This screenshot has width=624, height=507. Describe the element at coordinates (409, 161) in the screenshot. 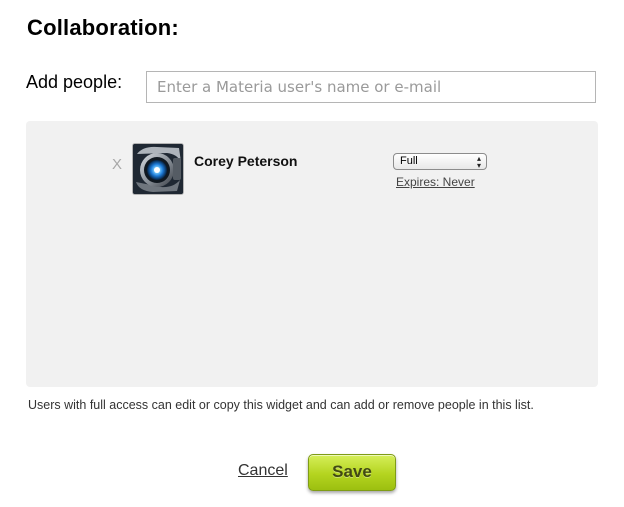

I see `access-level-value: Full` at that location.